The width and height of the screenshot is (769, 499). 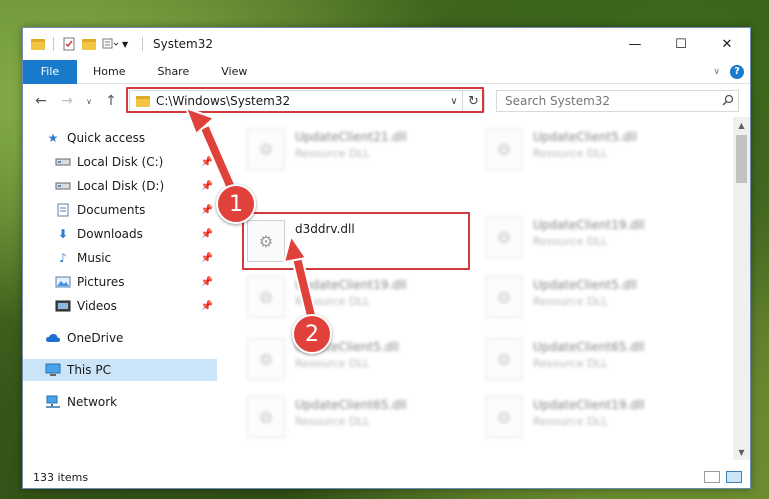 I want to click on expand-ribbon-icon: ∨, so click(x=716, y=72).